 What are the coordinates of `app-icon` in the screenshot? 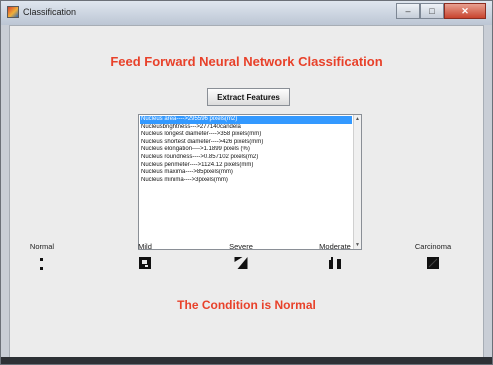 It's located at (13, 12).